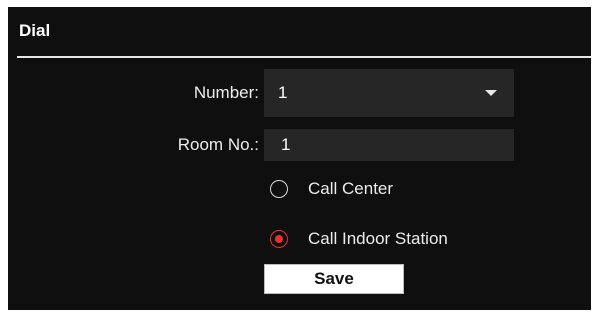 This screenshot has height=313, width=602. What do you see at coordinates (491, 93) in the screenshot?
I see `chevron-down-icon` at bounding box center [491, 93].